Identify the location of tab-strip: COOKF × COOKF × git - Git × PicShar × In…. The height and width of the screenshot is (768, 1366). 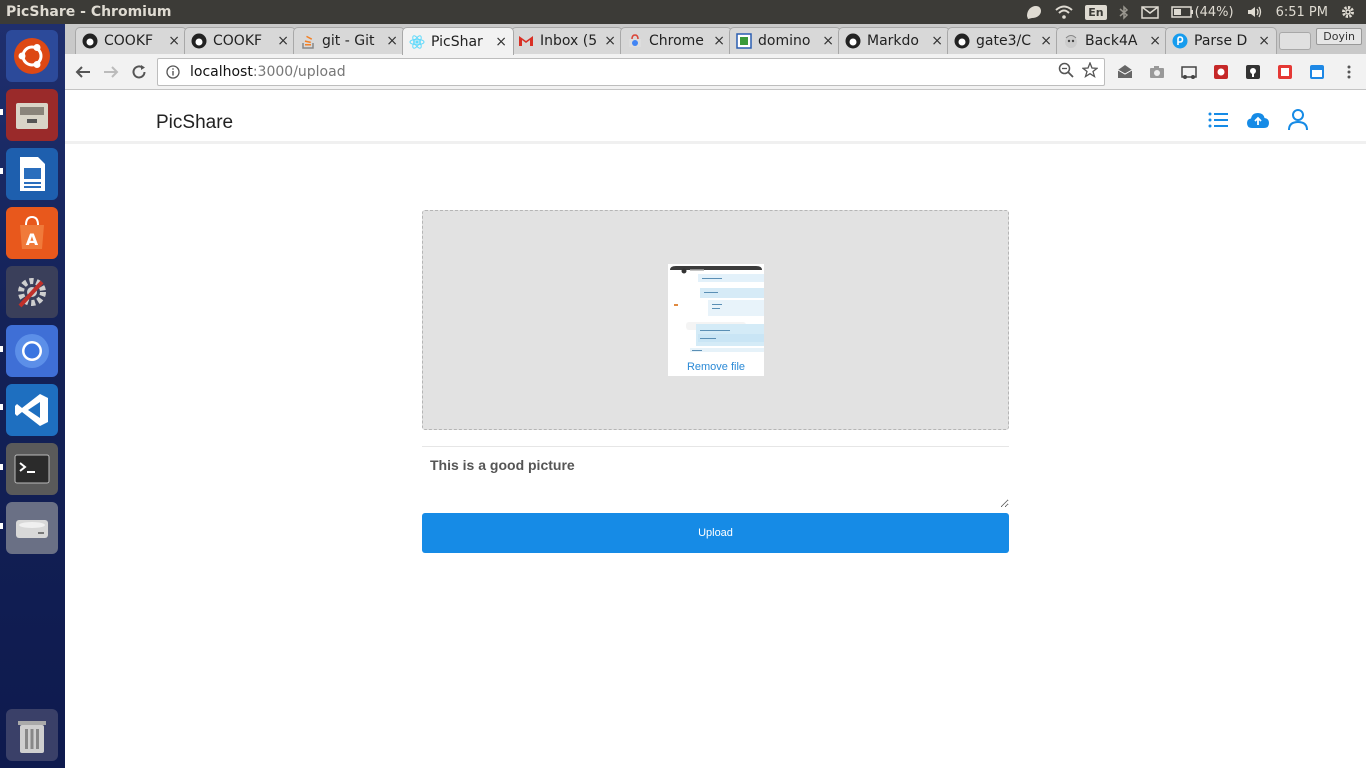
(715, 39).